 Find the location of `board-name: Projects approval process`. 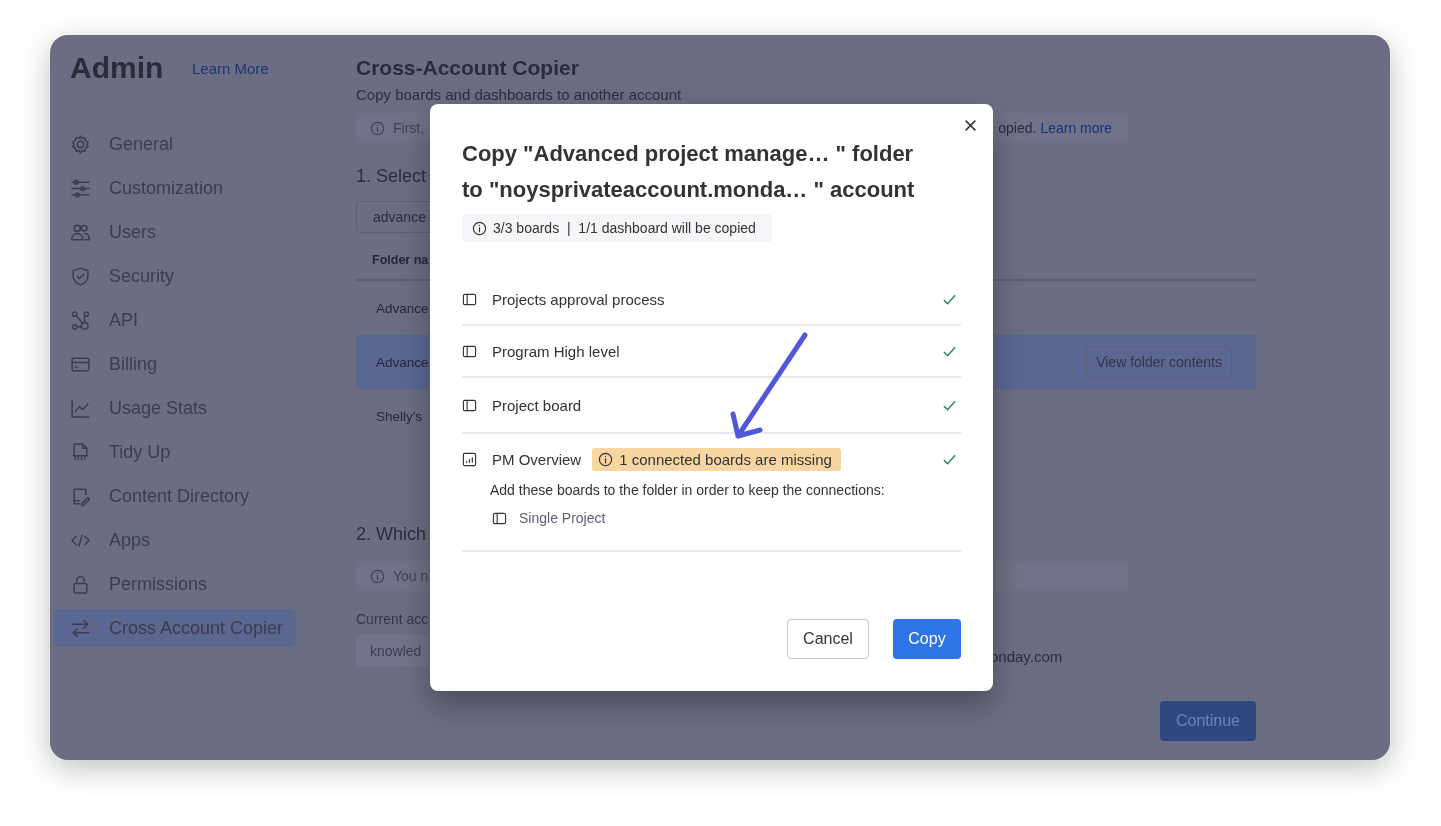

board-name: Projects approval process is located at coordinates (578, 299).